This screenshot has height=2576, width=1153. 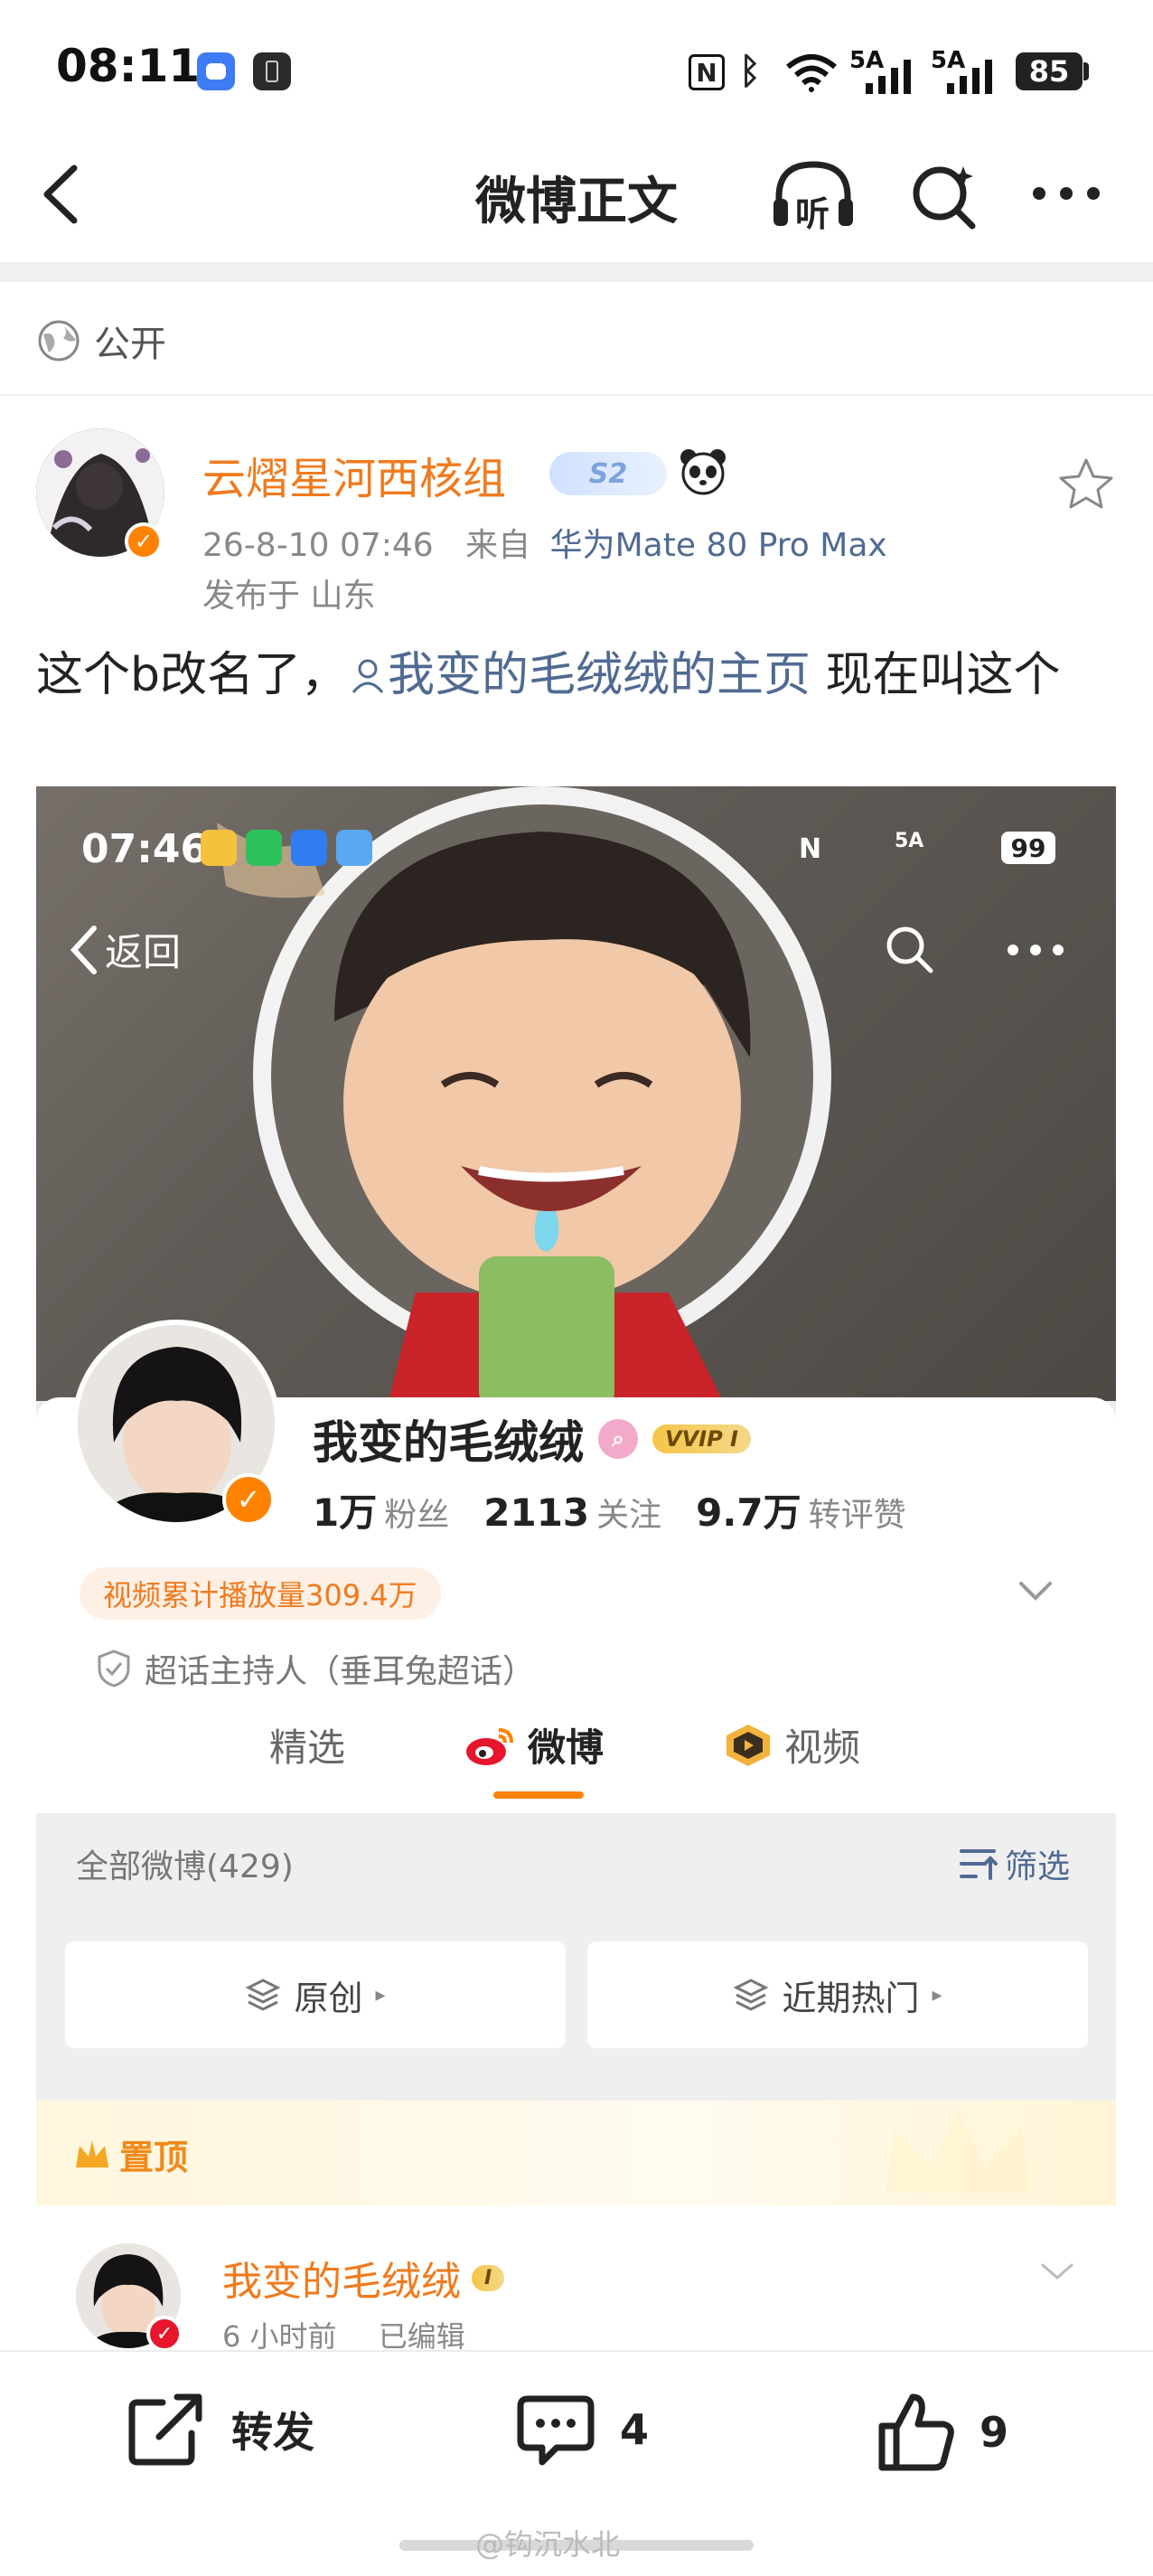 I want to click on tab-video: 视频, so click(x=791, y=1744).